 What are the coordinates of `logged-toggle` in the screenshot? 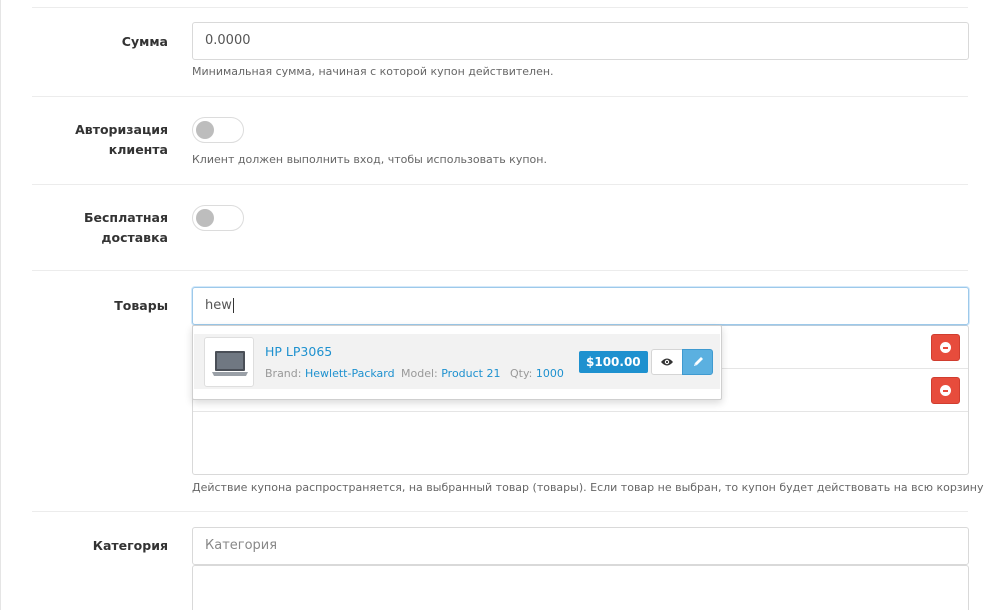 It's located at (218, 130).